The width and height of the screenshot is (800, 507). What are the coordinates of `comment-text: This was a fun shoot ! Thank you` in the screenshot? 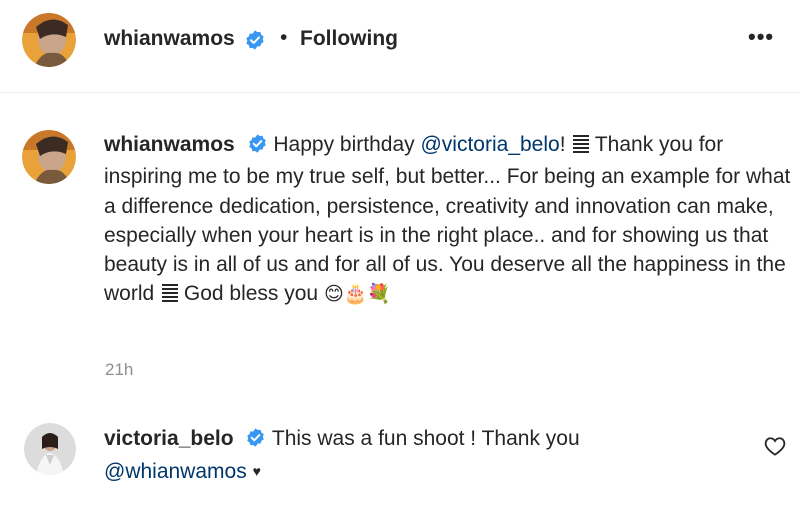 It's located at (425, 438).